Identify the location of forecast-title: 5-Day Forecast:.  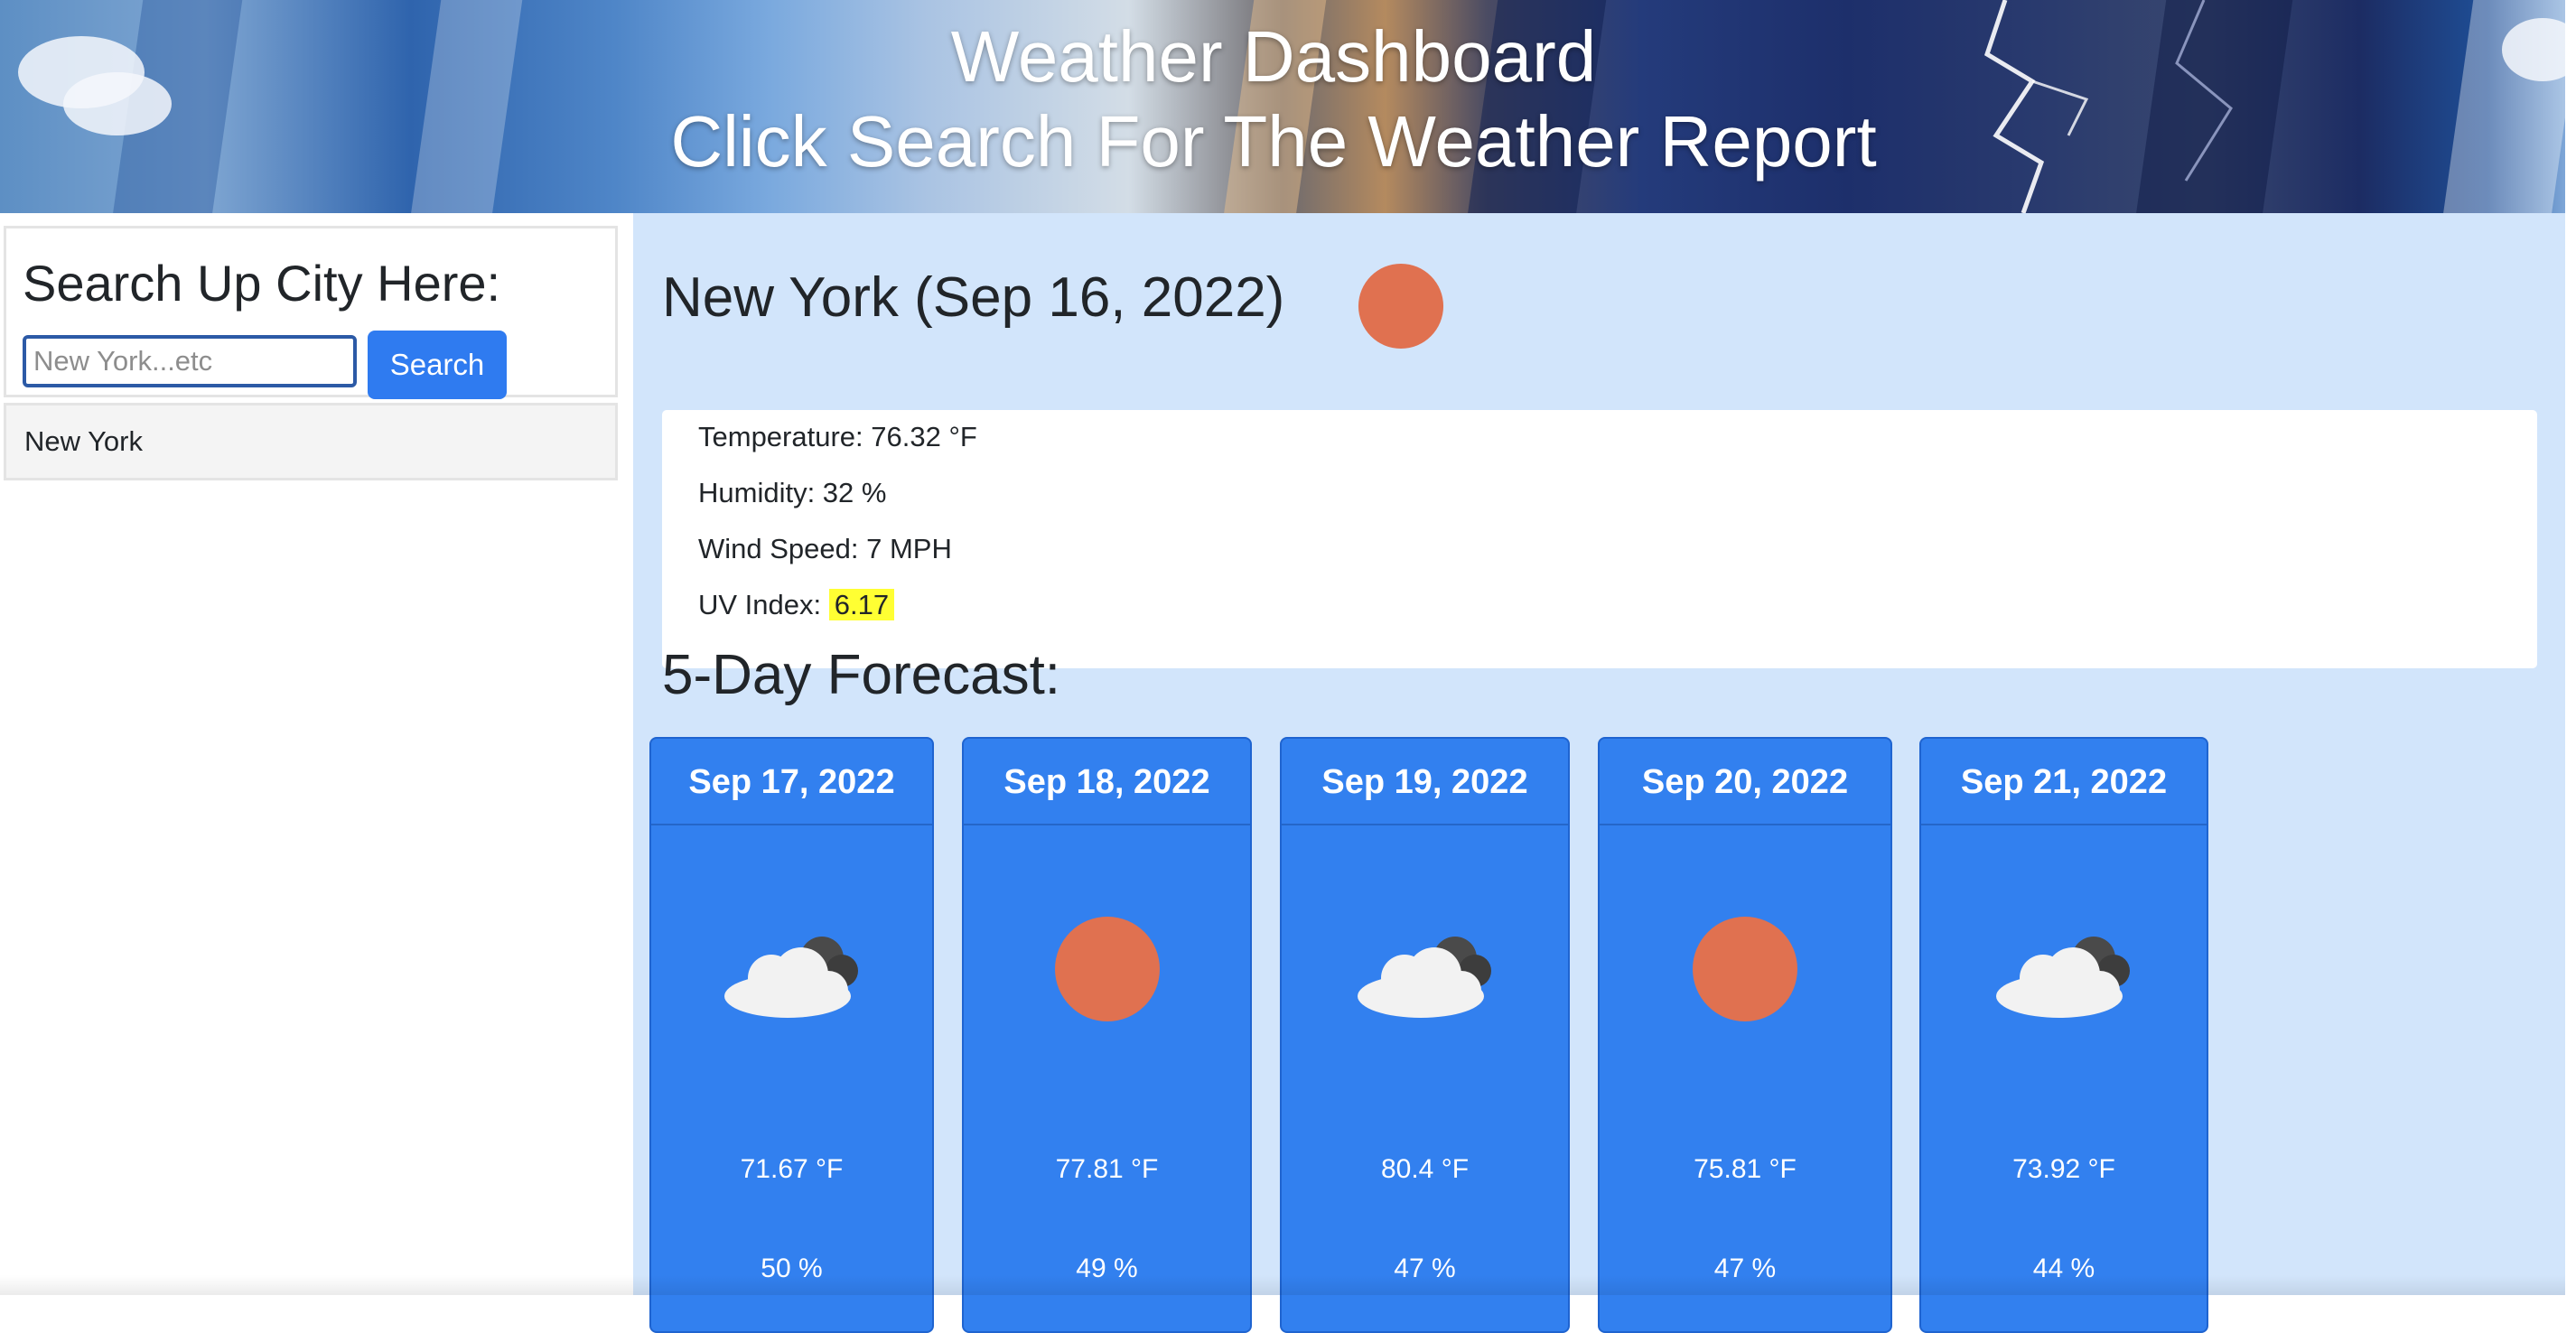
(861, 675).